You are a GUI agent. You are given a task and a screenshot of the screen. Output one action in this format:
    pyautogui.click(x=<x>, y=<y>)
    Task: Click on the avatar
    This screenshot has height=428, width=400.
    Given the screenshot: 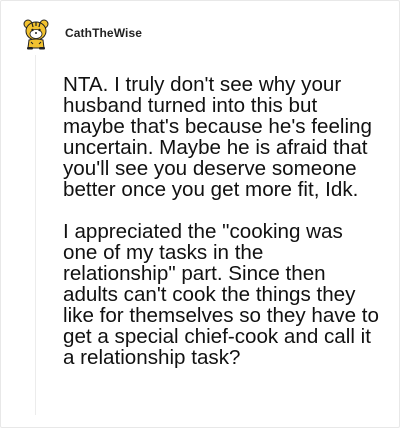 What is the action you would take?
    pyautogui.click(x=36, y=33)
    